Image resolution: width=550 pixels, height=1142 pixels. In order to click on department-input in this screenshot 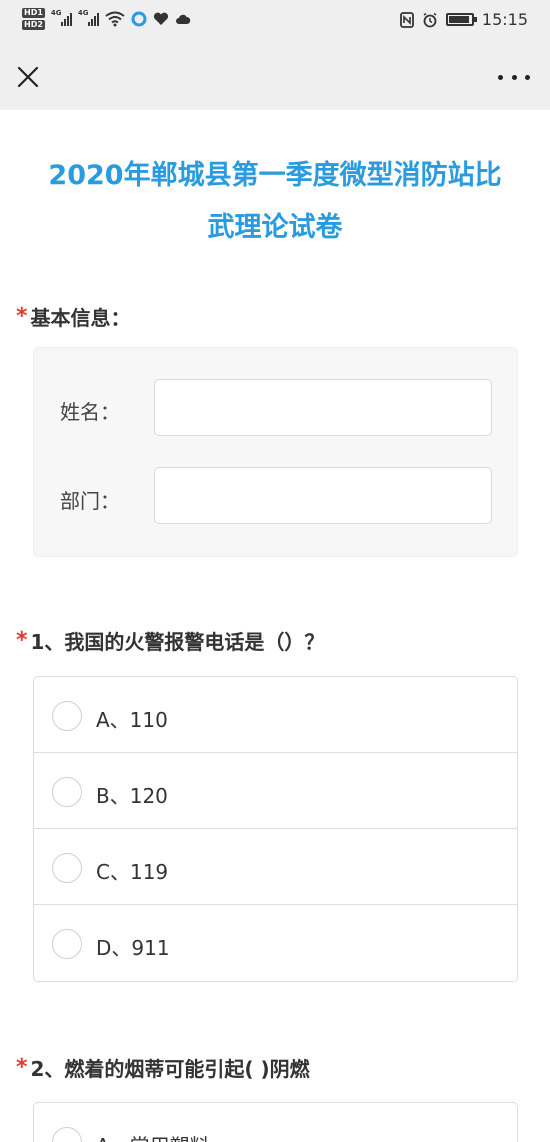, I will do `click(323, 495)`.